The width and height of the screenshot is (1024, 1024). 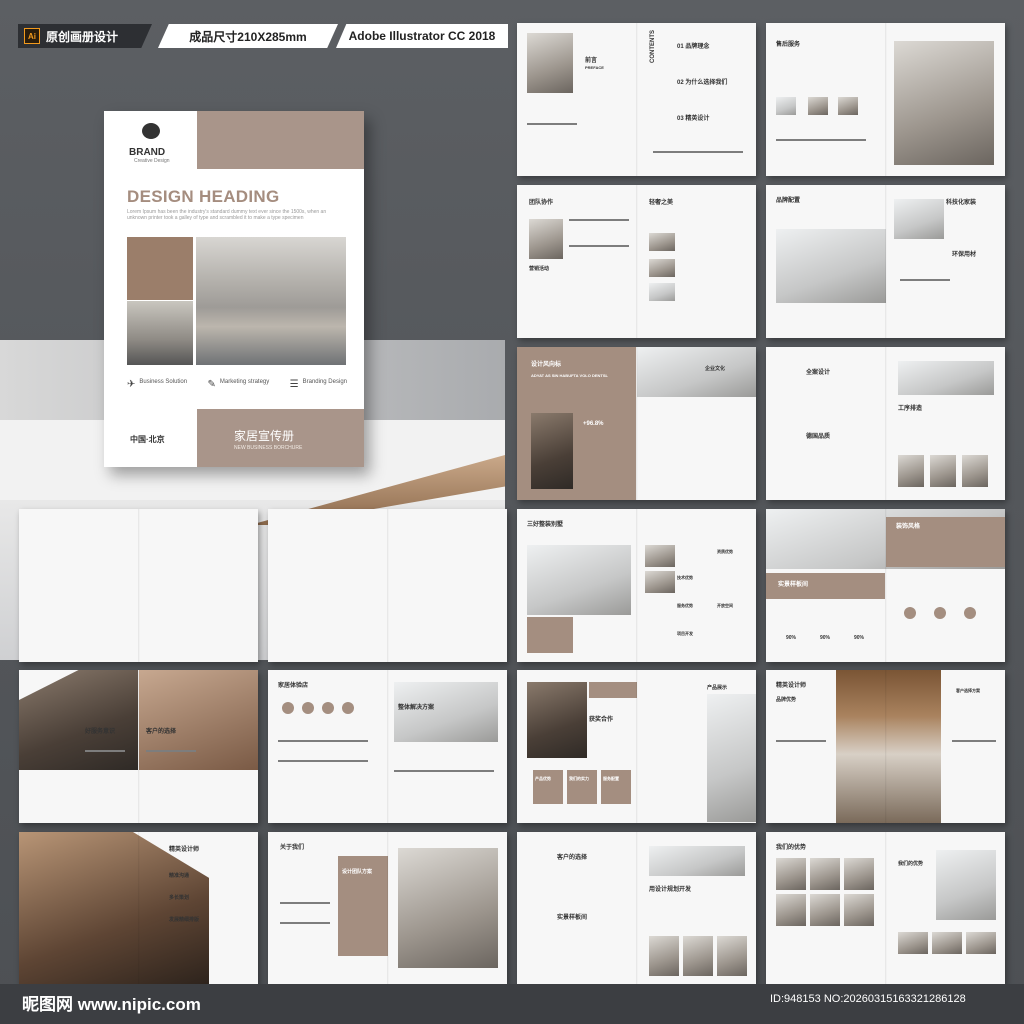 I want to click on list-item: 开放空间, so click(x=725, y=605).